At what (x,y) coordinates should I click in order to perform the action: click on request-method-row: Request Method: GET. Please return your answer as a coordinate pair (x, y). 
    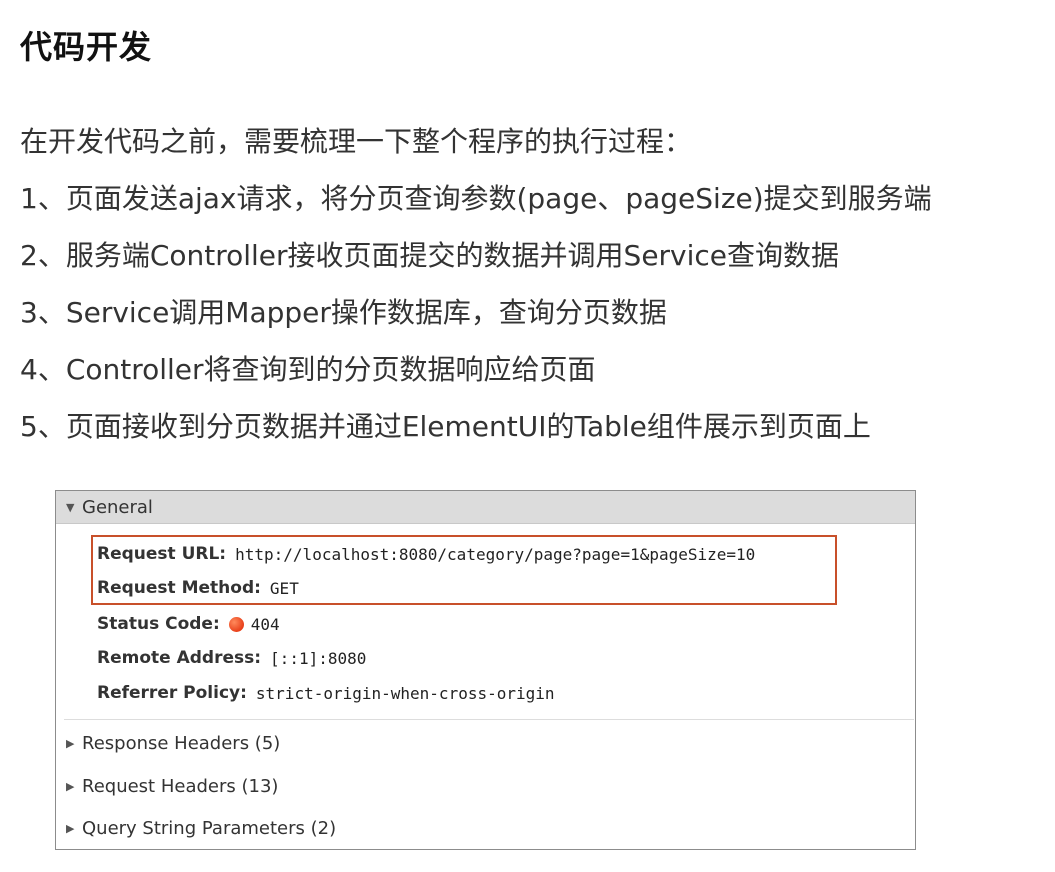
    Looking at the image, I should click on (198, 588).